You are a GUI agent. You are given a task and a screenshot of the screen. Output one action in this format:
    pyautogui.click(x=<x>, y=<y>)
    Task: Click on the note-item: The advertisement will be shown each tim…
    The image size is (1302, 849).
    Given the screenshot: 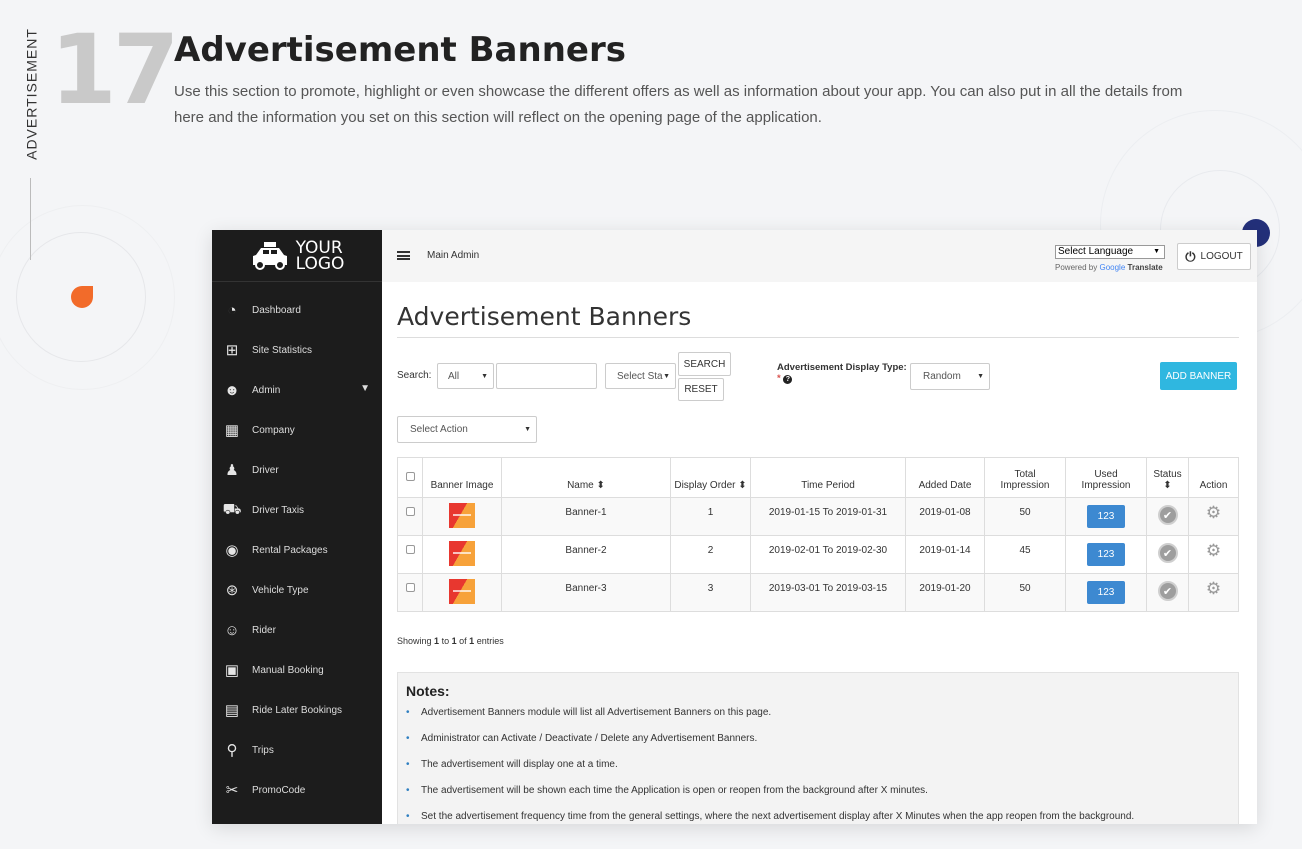 What is the action you would take?
    pyautogui.click(x=818, y=798)
    